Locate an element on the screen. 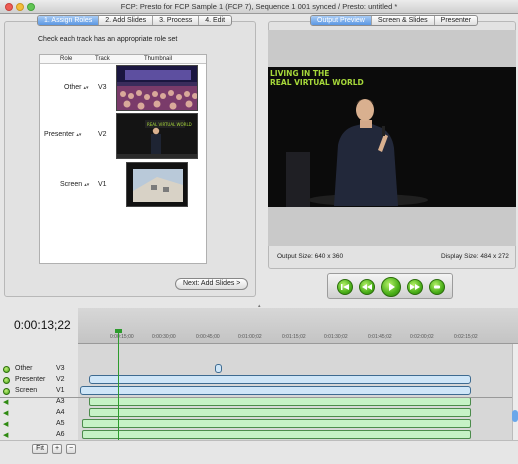  ruler-tick: 0:01:30;02 is located at coordinates (336, 337).